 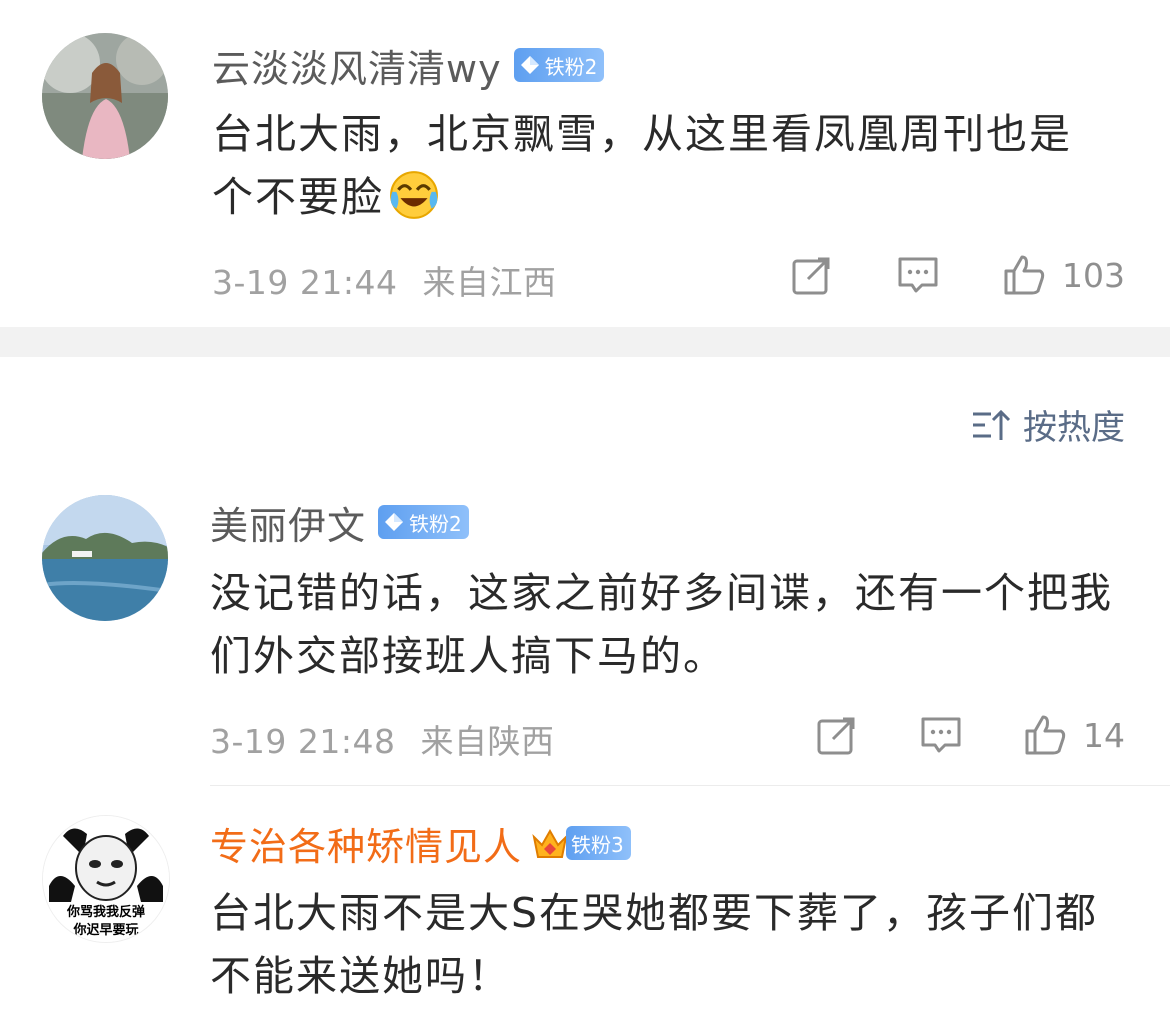 I want to click on avatar-caption-2: 你迟早要玩, so click(x=105, y=930).